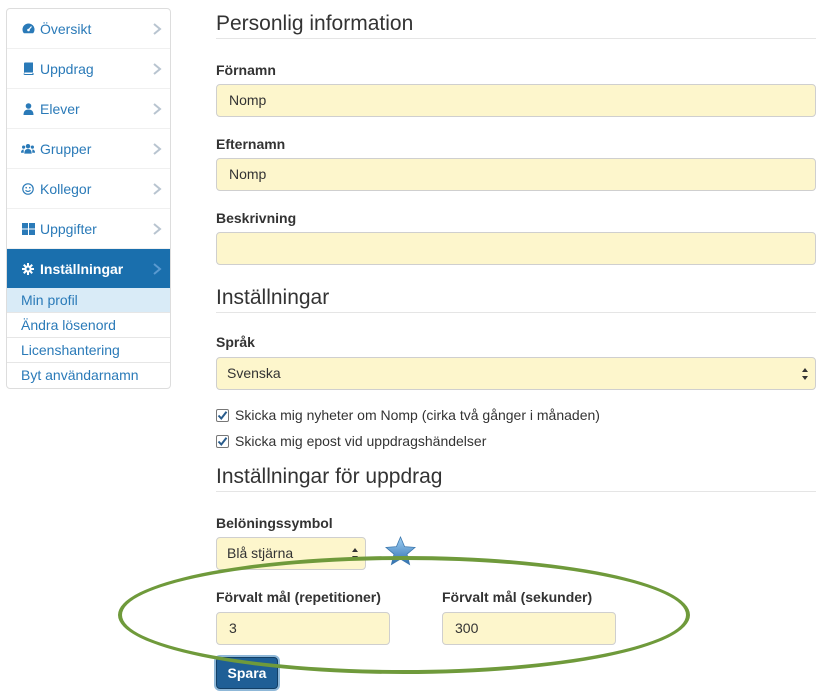 Image resolution: width=823 pixels, height=695 pixels. What do you see at coordinates (60, 108) in the screenshot?
I see `sidebar-item-label: Elever` at bounding box center [60, 108].